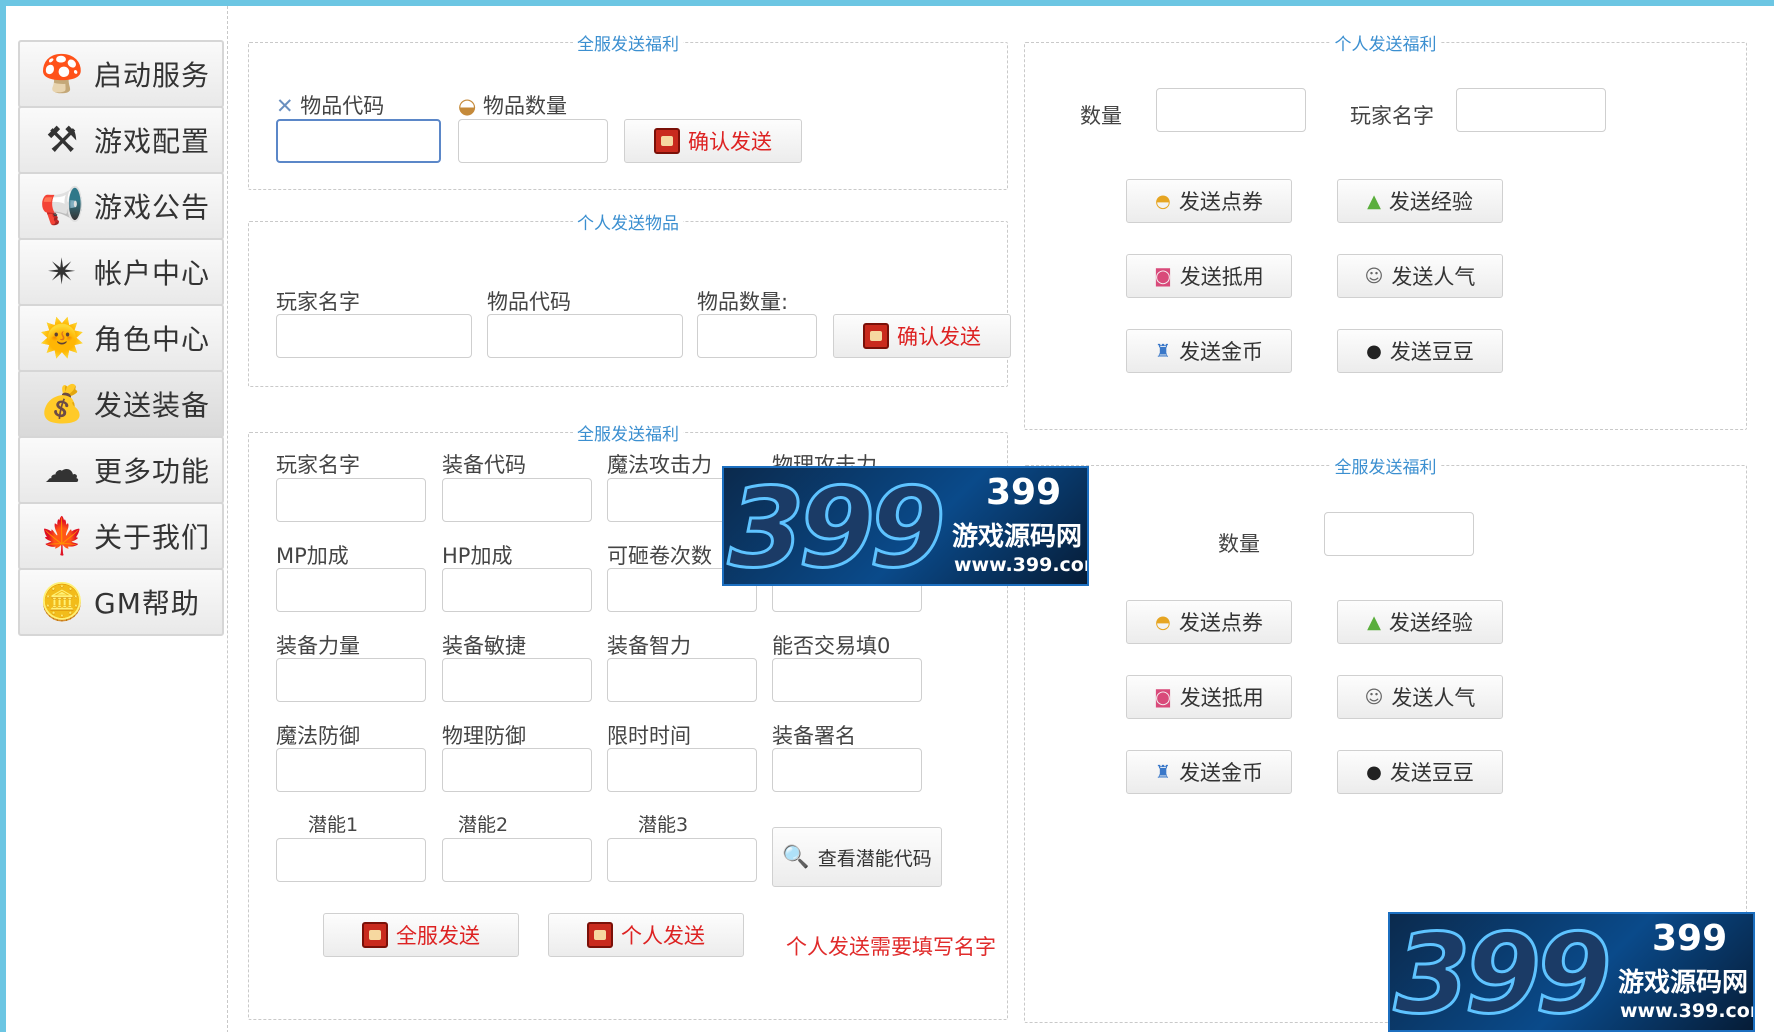 This screenshot has height=1032, width=1774. Describe the element at coordinates (814, 736) in the screenshot. I see `equip-signature-label: 装备署名` at that location.